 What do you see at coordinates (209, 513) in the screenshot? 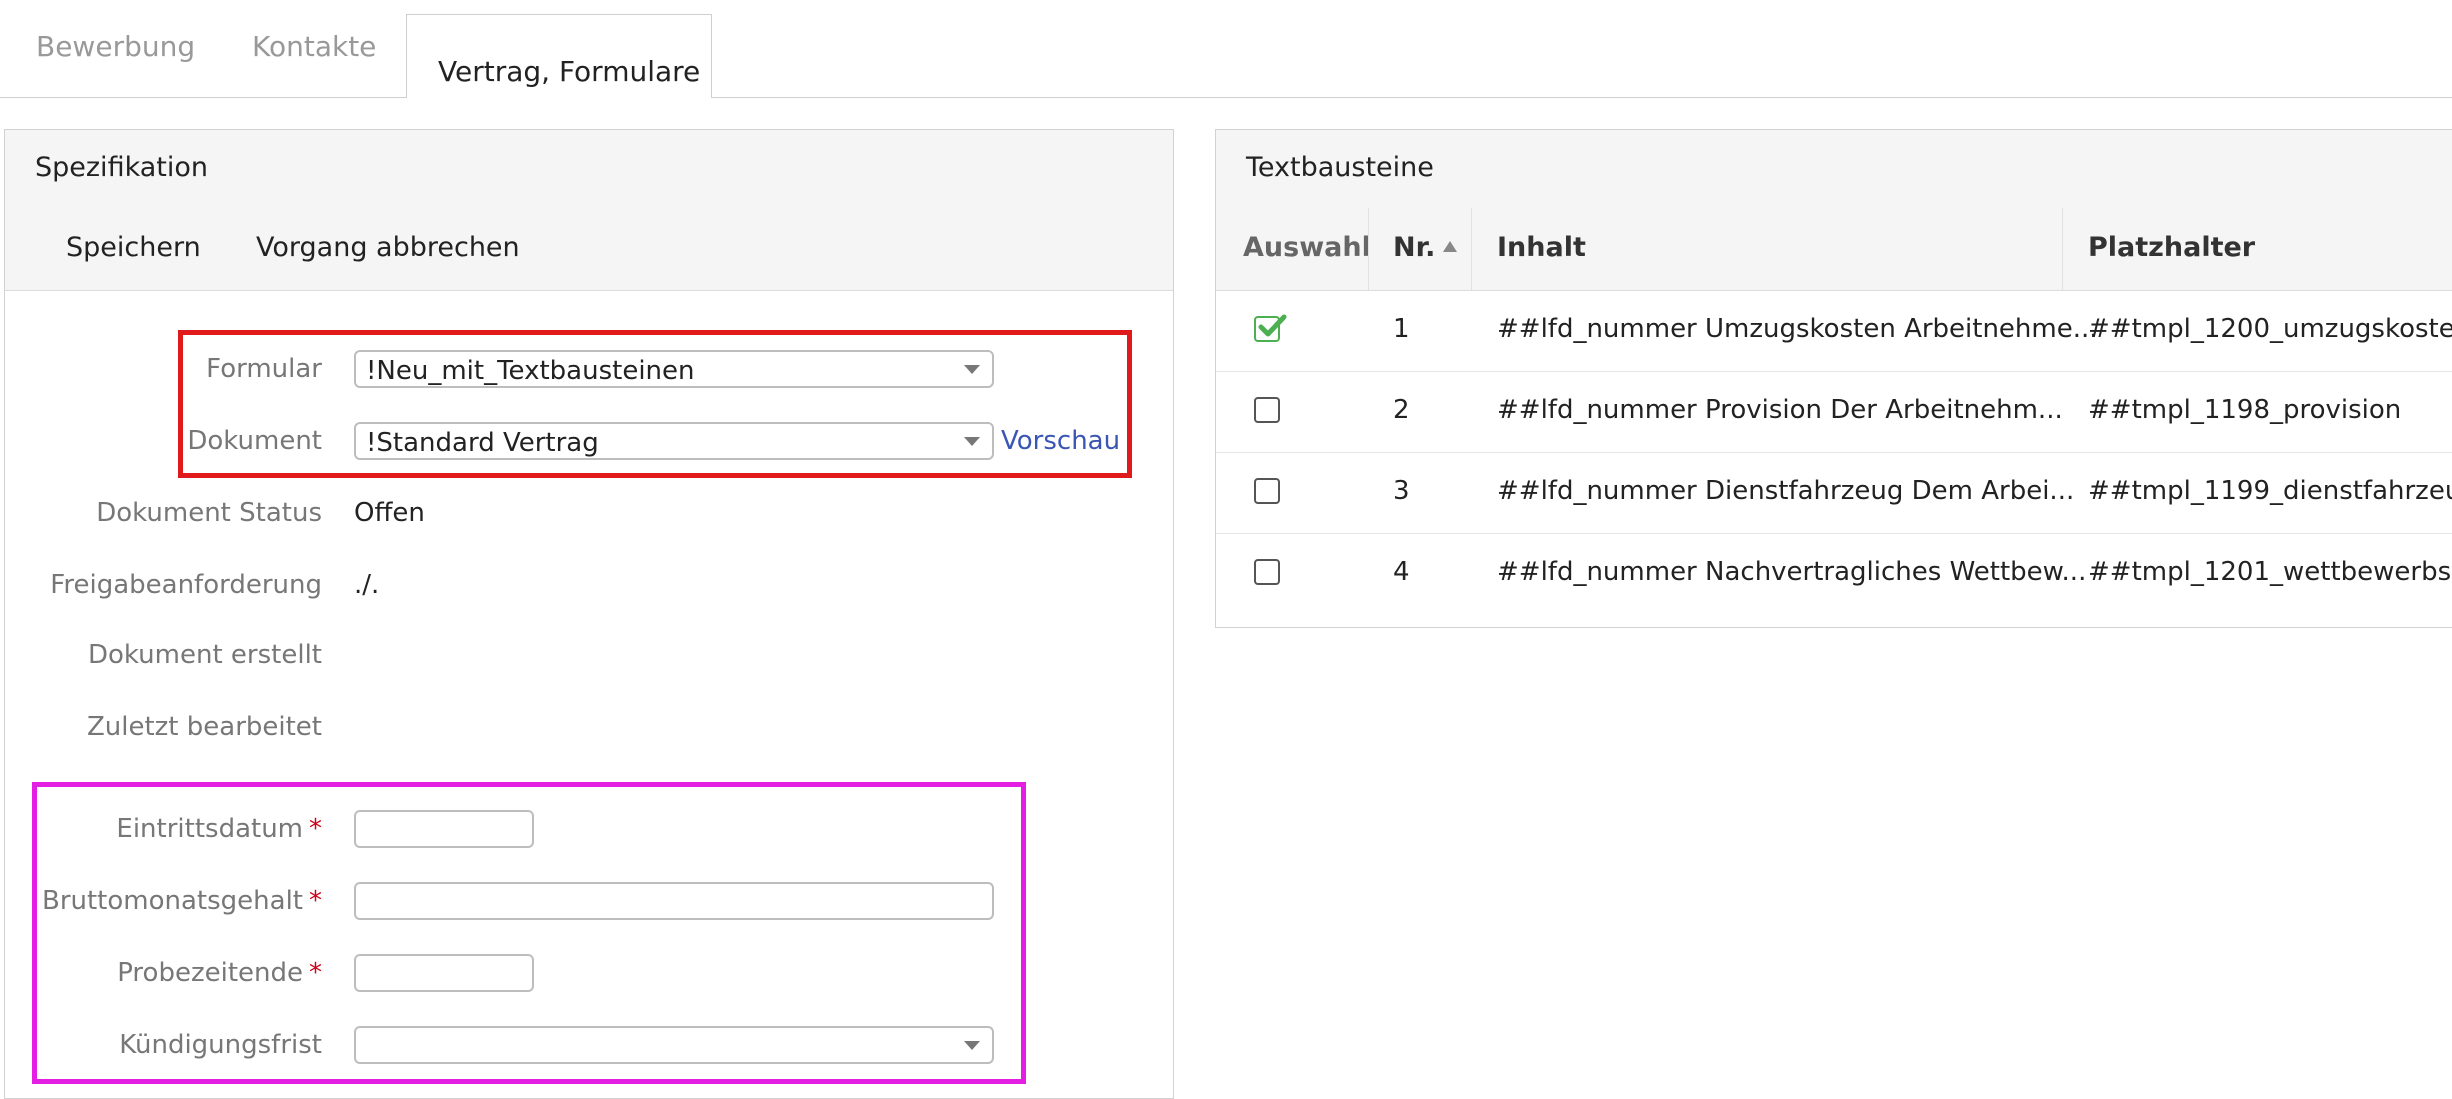
I see `dokument-status-label: Dokument Status` at bounding box center [209, 513].